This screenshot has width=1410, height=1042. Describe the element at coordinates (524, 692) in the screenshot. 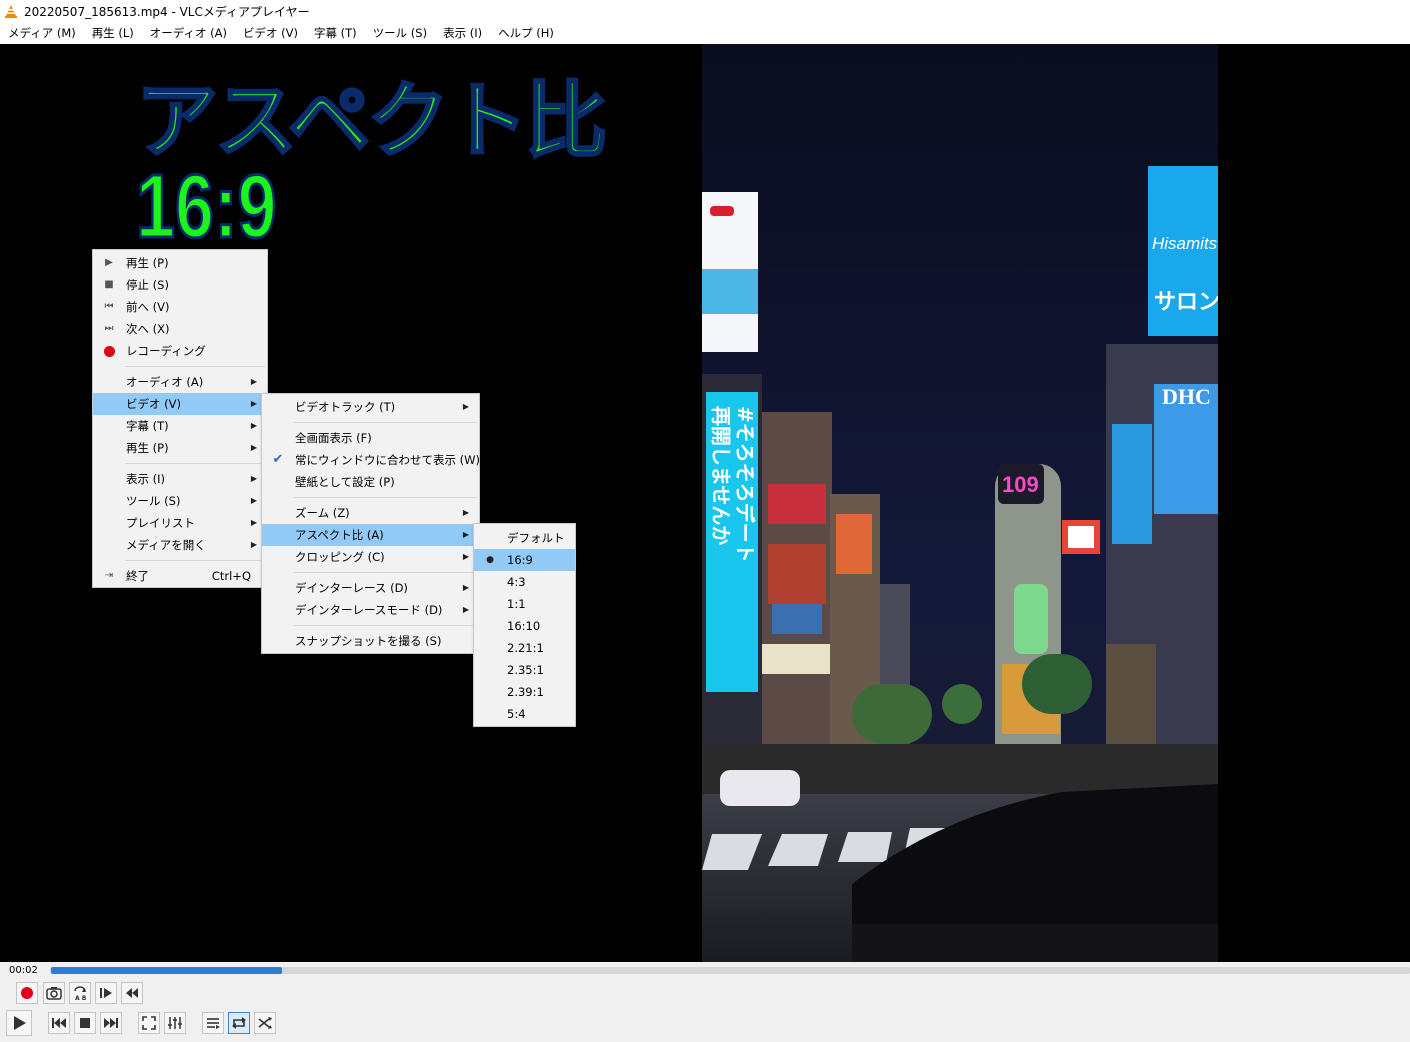

I see `aspect-option: 2.39:1` at that location.